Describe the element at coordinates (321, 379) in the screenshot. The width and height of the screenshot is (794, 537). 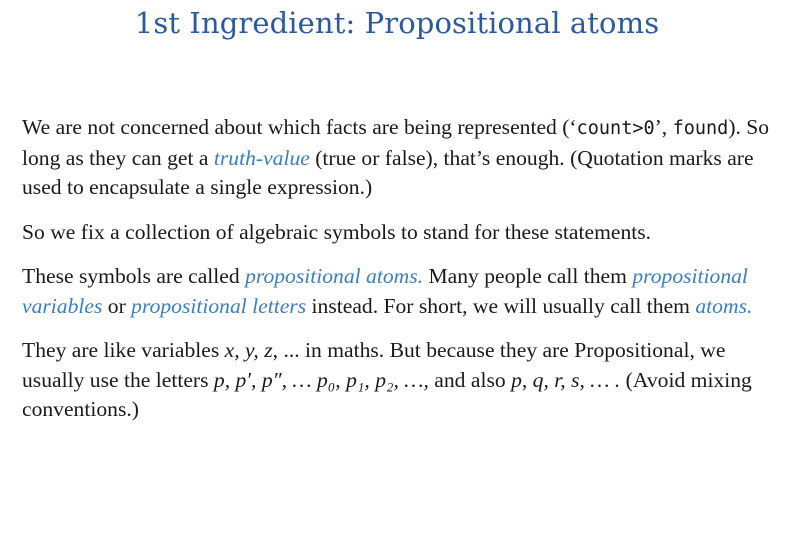
I see `math-p-letters: p, p′, p″, … p₀, p₁, p₂, …,` at that location.